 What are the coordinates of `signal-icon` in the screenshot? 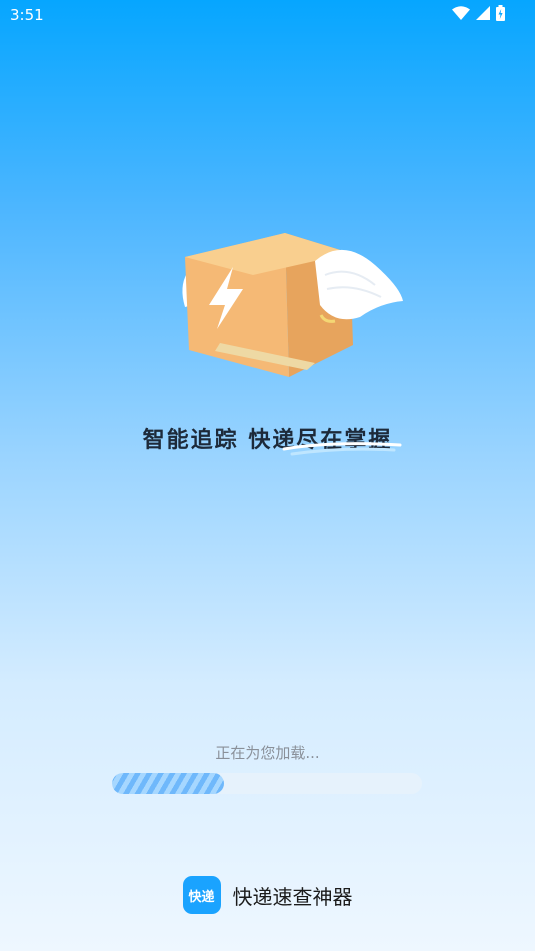 It's located at (483, 13).